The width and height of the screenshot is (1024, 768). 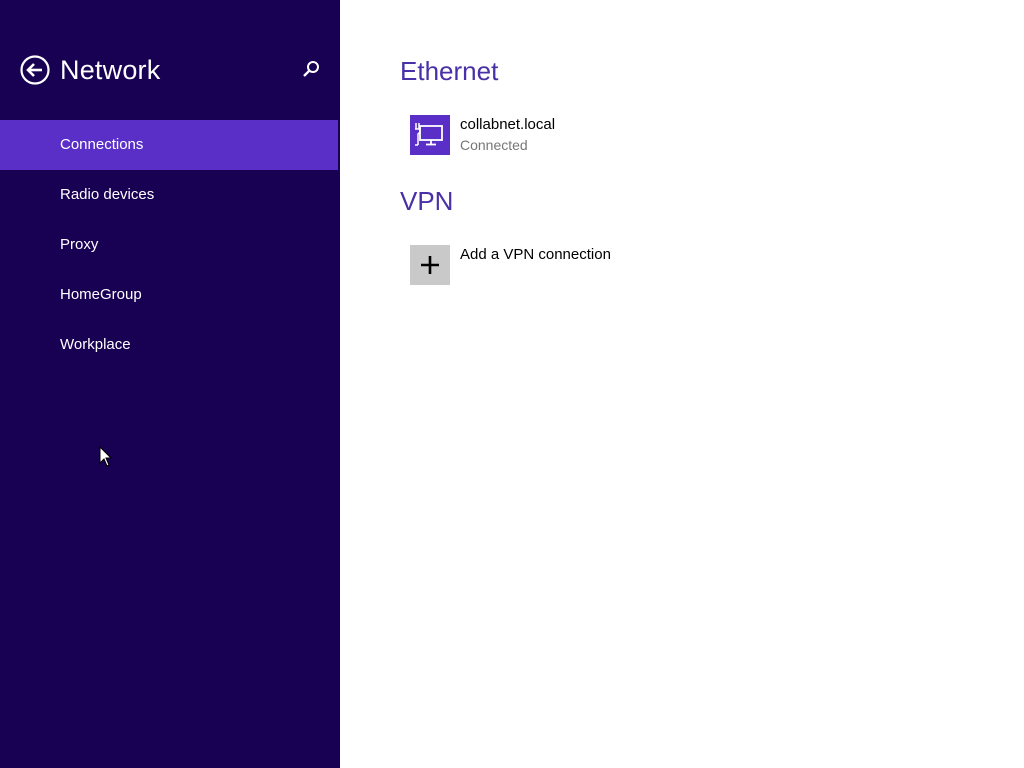 What do you see at coordinates (535, 254) in the screenshot?
I see `add-vpn-label: Add a VPN connection` at bounding box center [535, 254].